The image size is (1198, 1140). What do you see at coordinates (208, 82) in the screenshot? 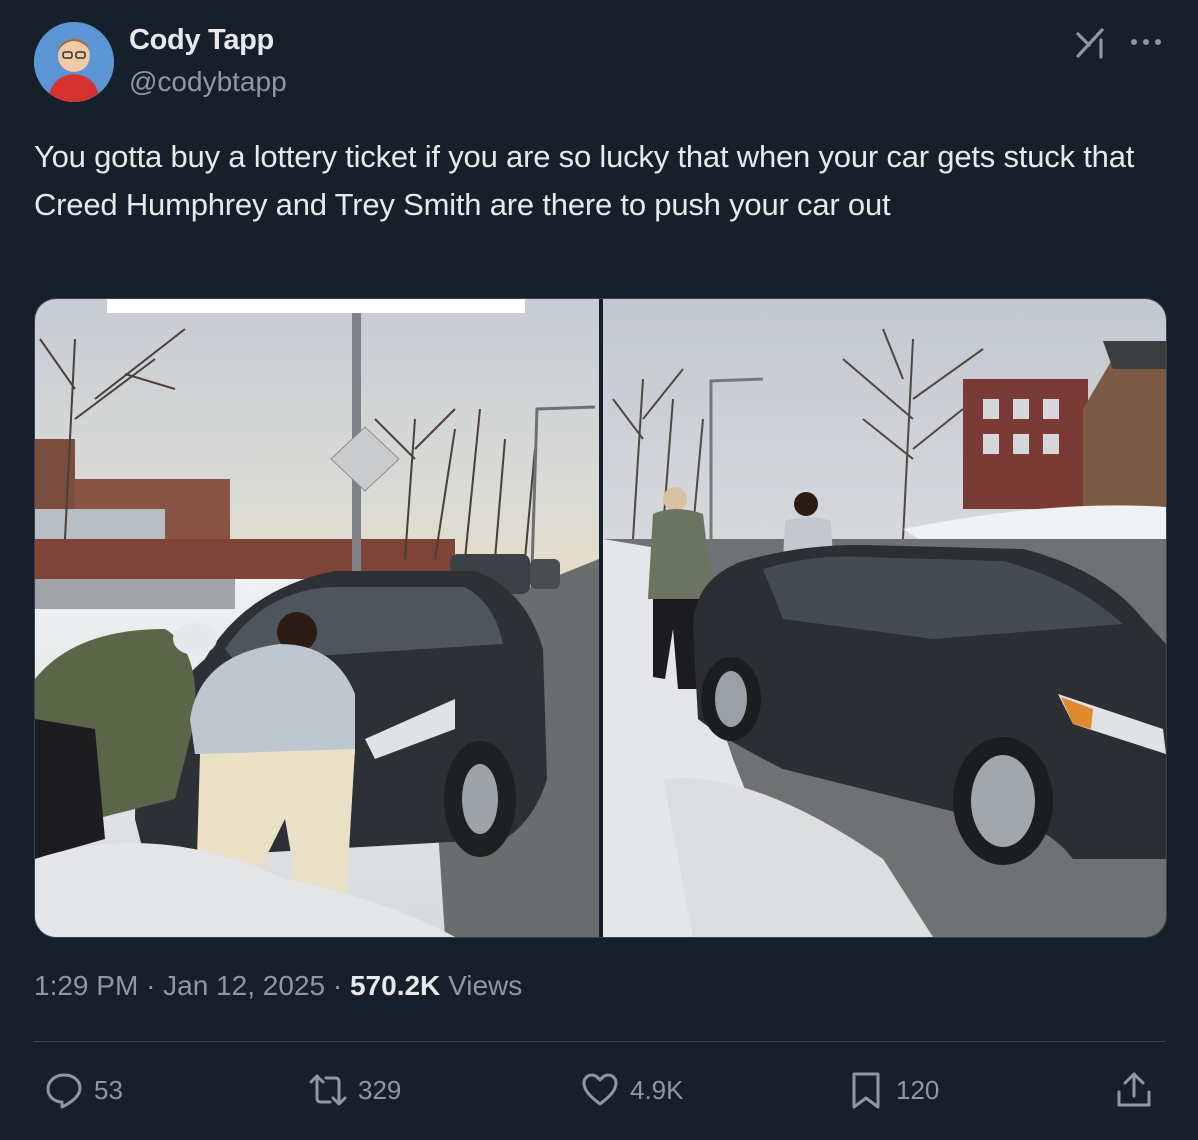
I see `author-handle: @codybtapp` at bounding box center [208, 82].